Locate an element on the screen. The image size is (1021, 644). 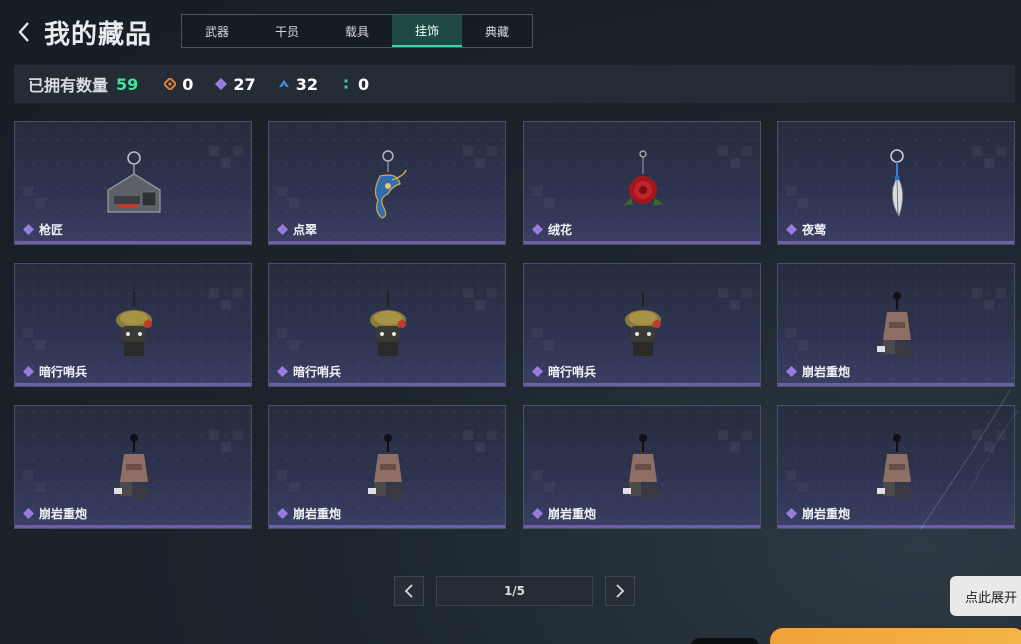
blue-chevron-icon is located at coordinates (284, 84).